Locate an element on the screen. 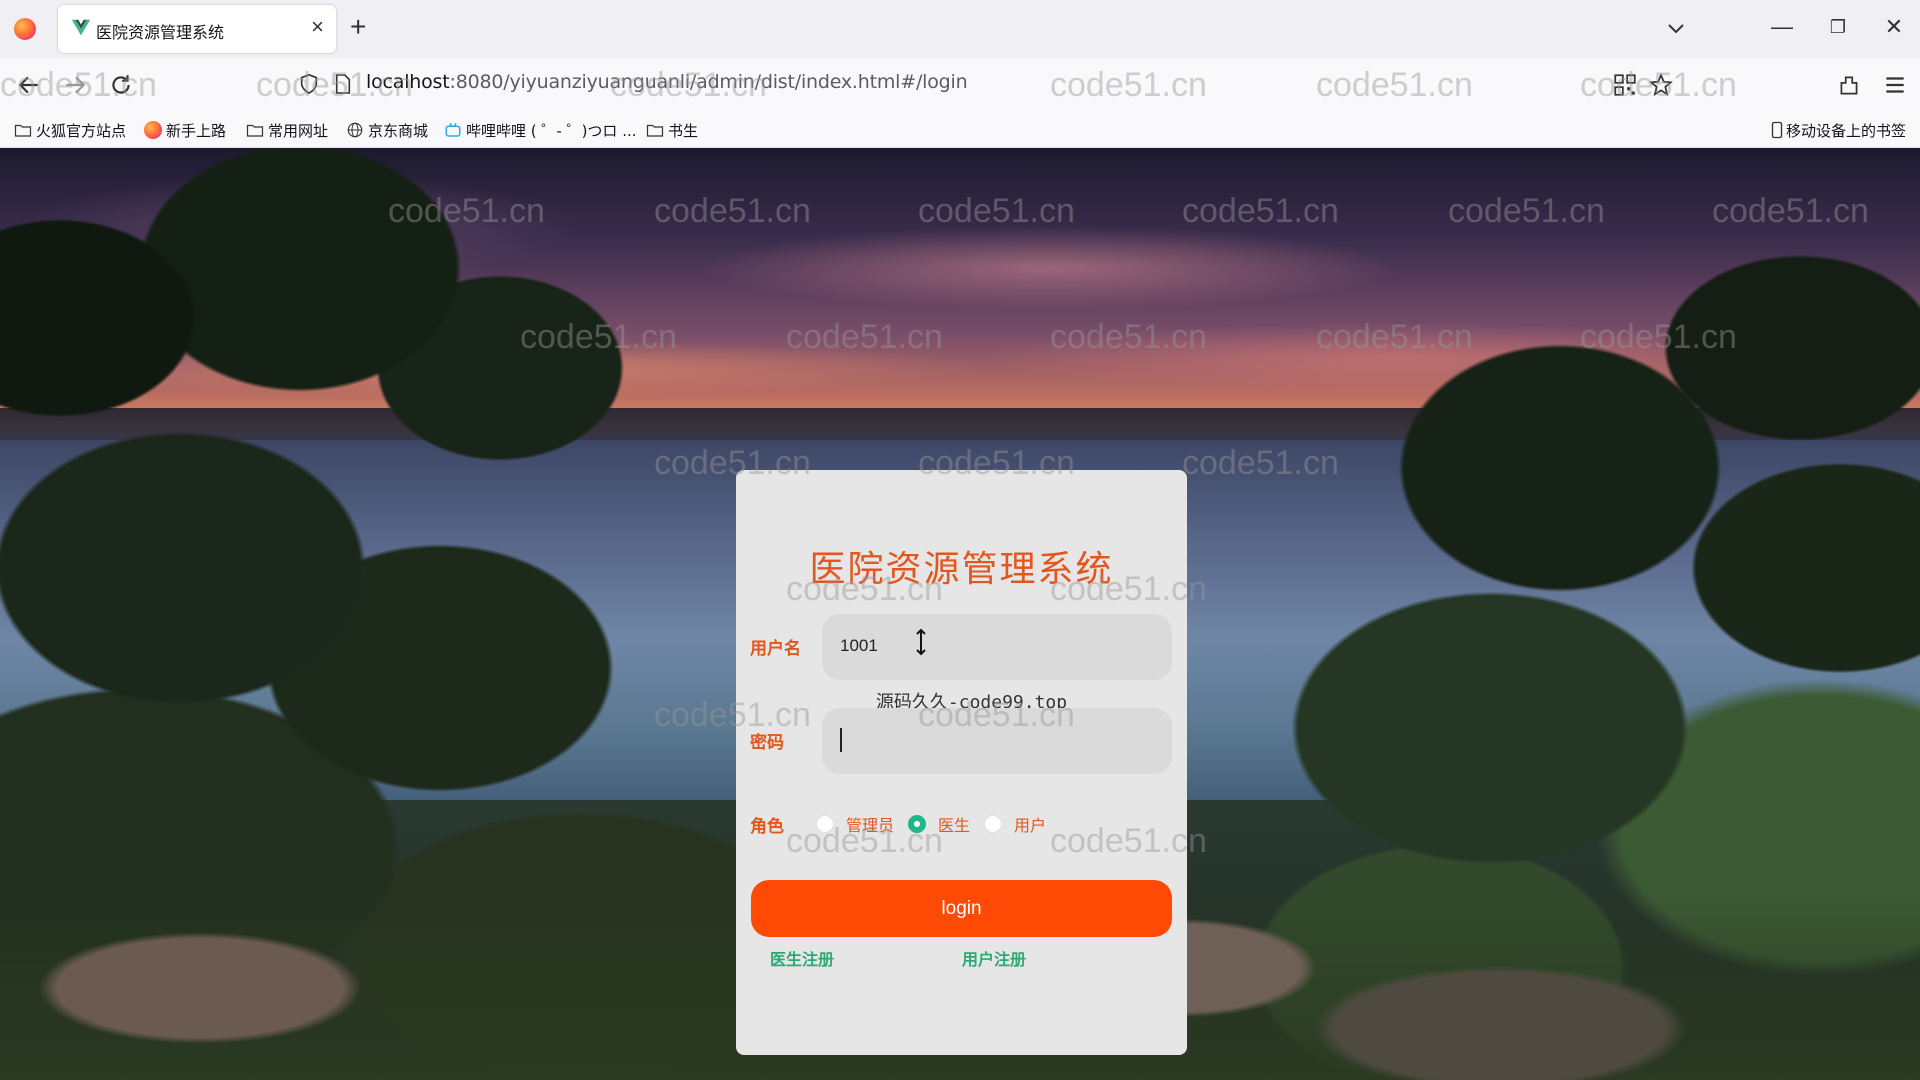 This screenshot has height=1080, width=1920. user-register-link: 用户注册 is located at coordinates (994, 958).